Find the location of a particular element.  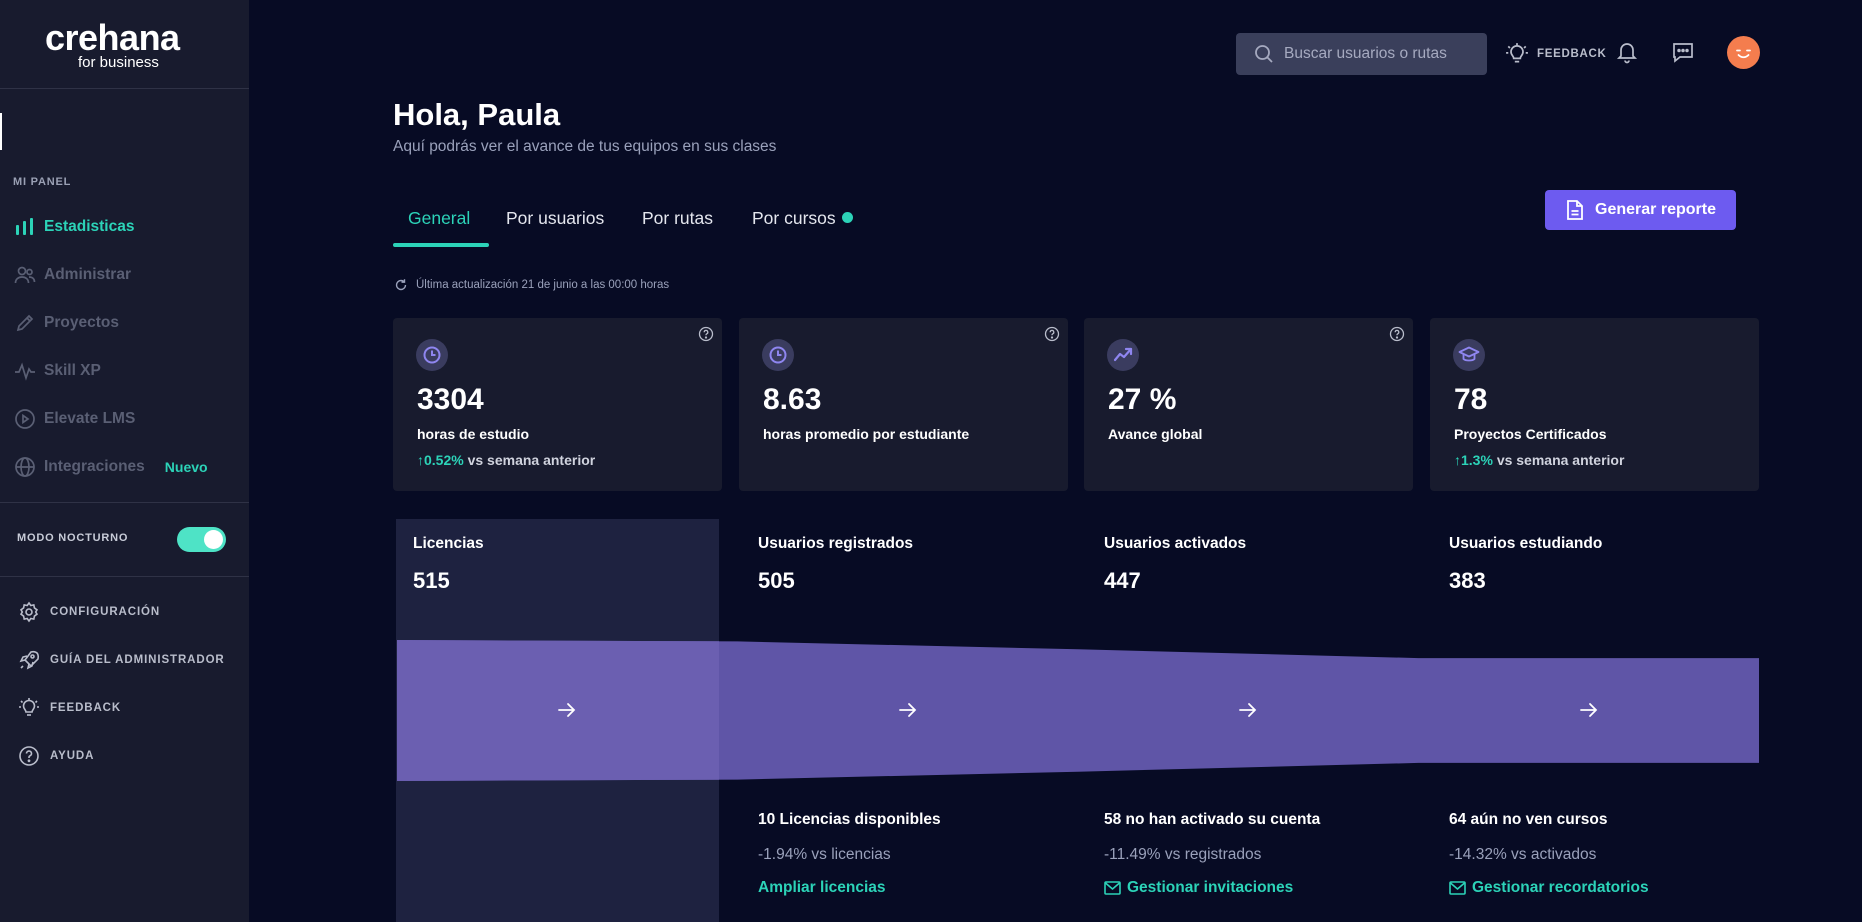

sidebar-item-skill-xp: Skill XP is located at coordinates (57, 371).